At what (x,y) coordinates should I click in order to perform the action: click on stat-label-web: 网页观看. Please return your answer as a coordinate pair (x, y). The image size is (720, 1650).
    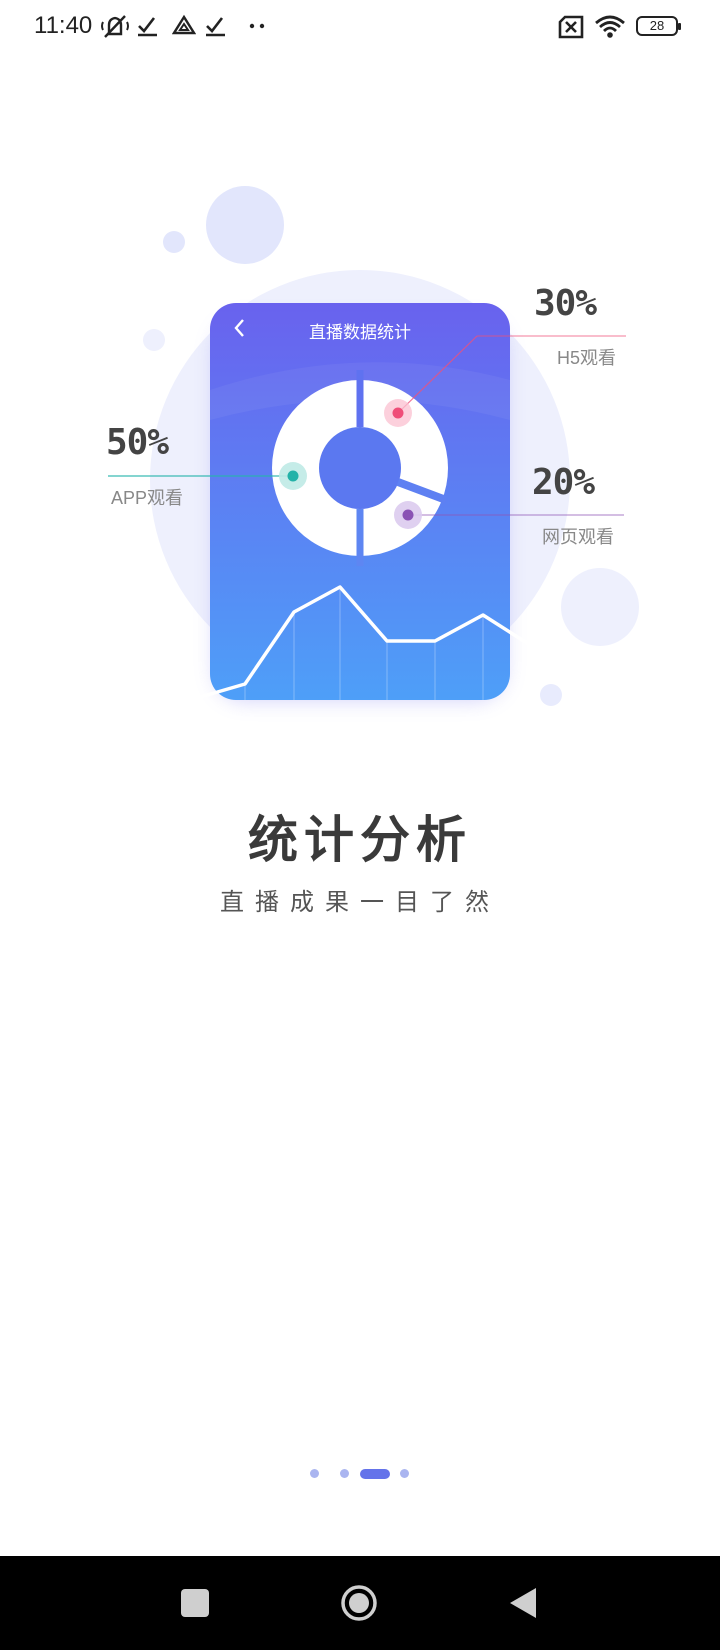
    Looking at the image, I should click on (578, 537).